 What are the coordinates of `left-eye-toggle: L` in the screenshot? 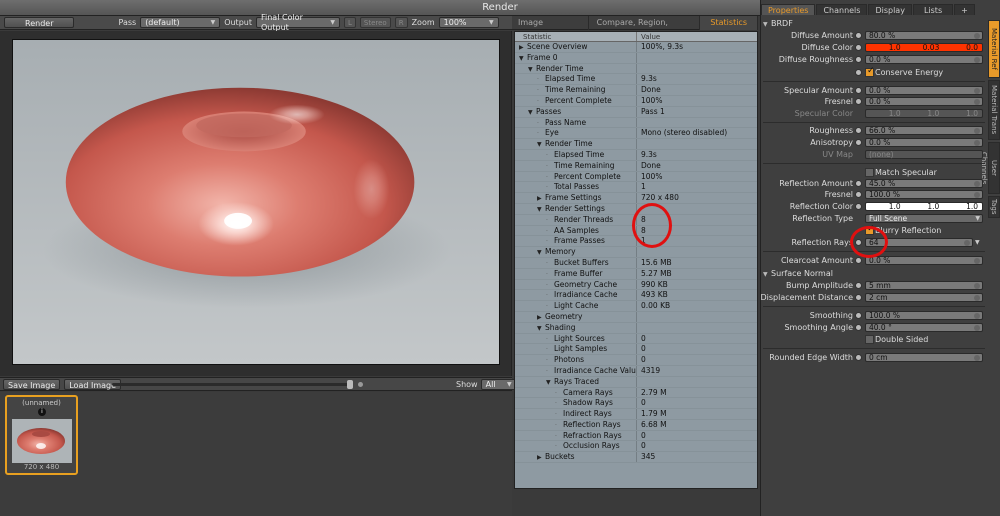 It's located at (349, 22).